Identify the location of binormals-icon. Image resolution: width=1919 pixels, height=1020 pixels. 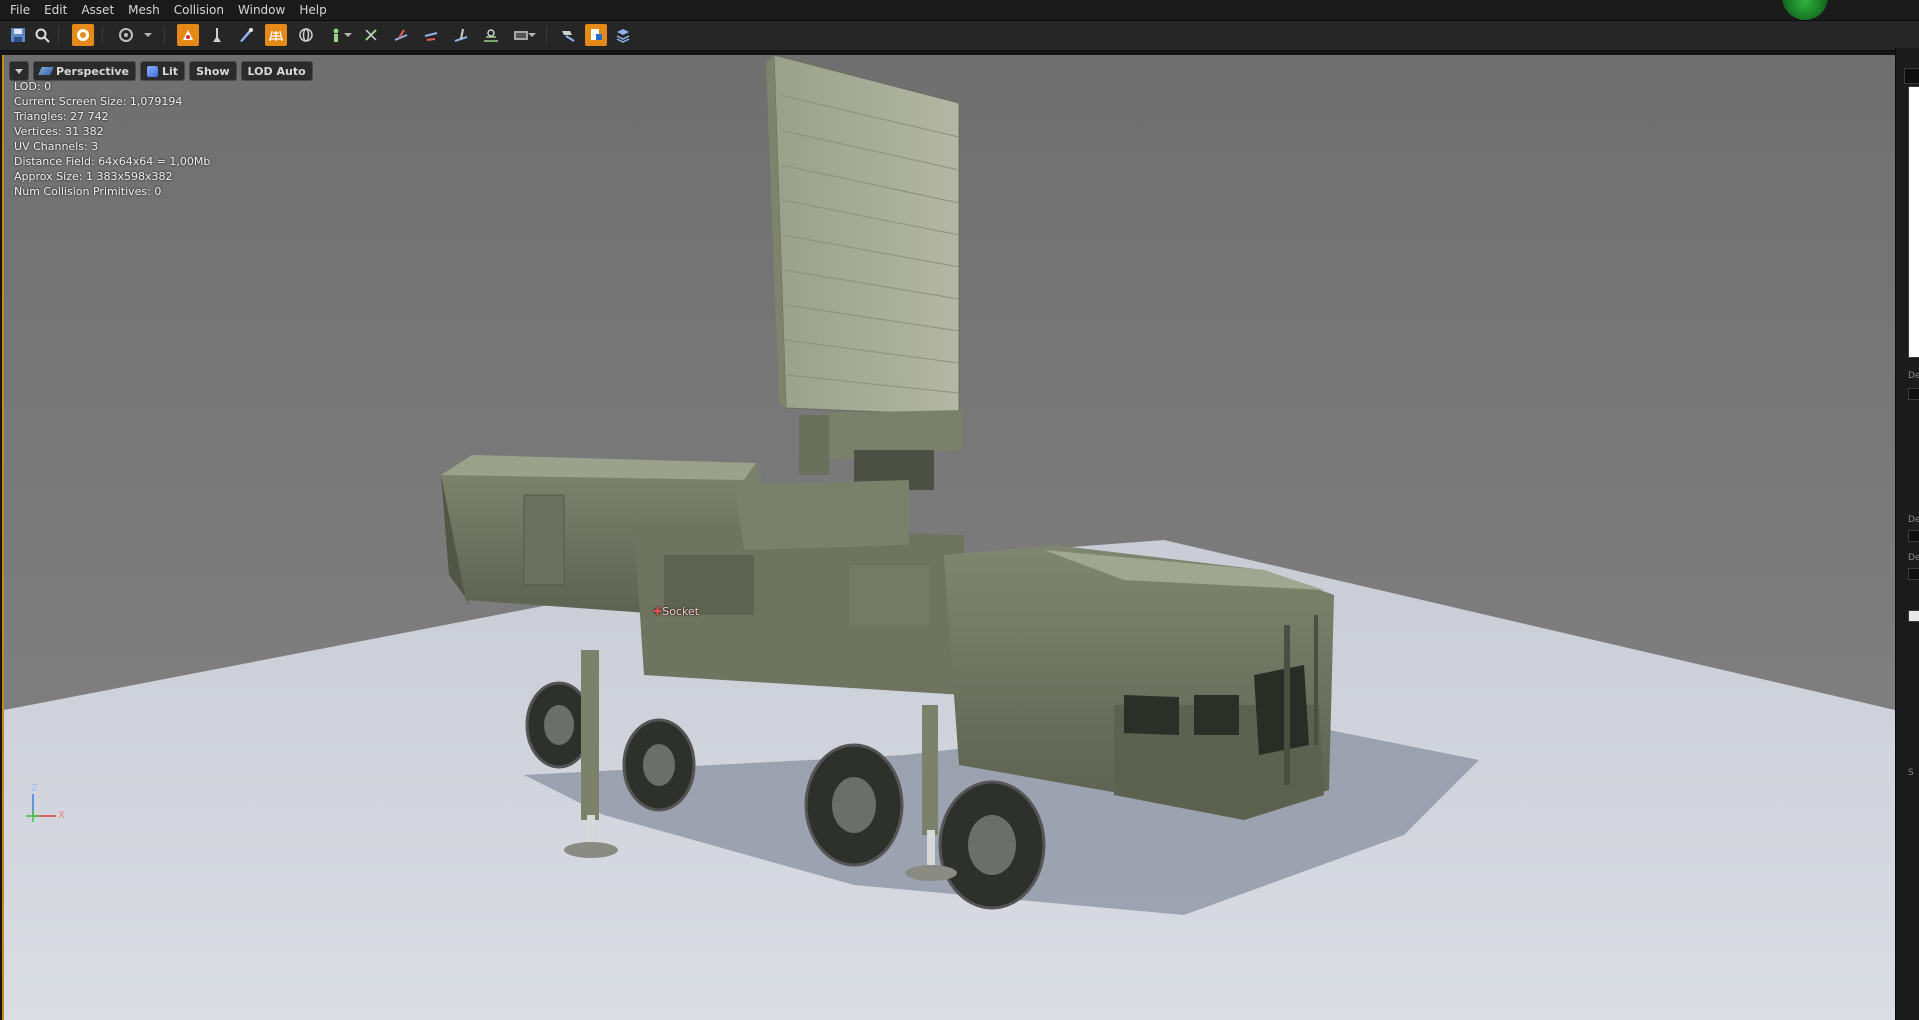
(431, 35).